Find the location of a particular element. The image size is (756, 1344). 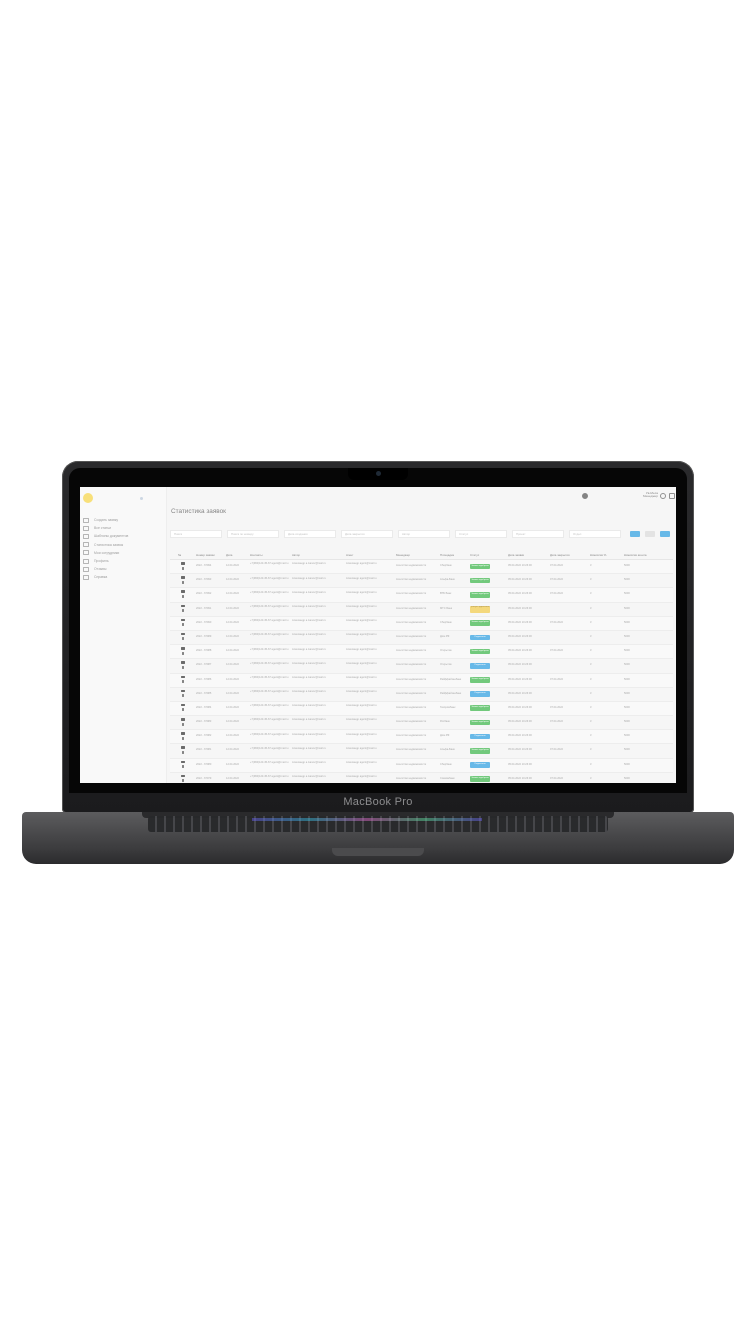

top-bar: Ув-Меса Менеджер is located at coordinates (421, 495).